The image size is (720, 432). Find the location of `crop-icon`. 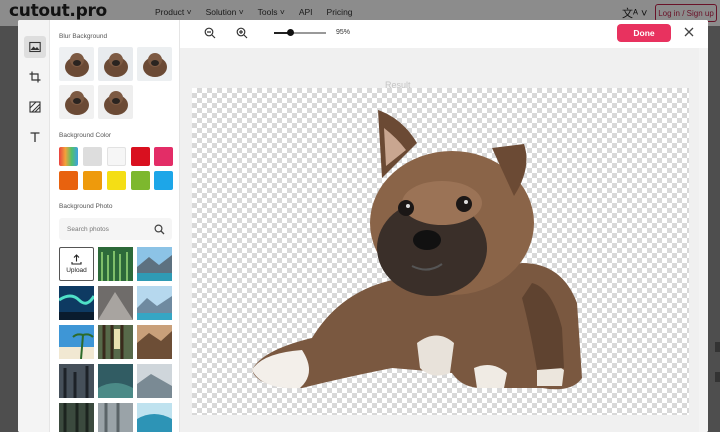

crop-icon is located at coordinates (35, 77).